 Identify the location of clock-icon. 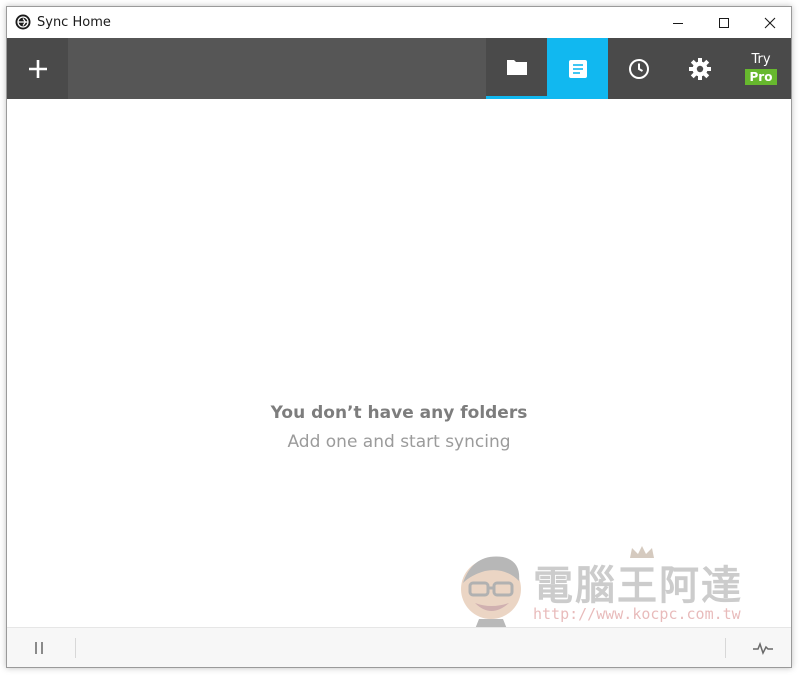
(638, 68).